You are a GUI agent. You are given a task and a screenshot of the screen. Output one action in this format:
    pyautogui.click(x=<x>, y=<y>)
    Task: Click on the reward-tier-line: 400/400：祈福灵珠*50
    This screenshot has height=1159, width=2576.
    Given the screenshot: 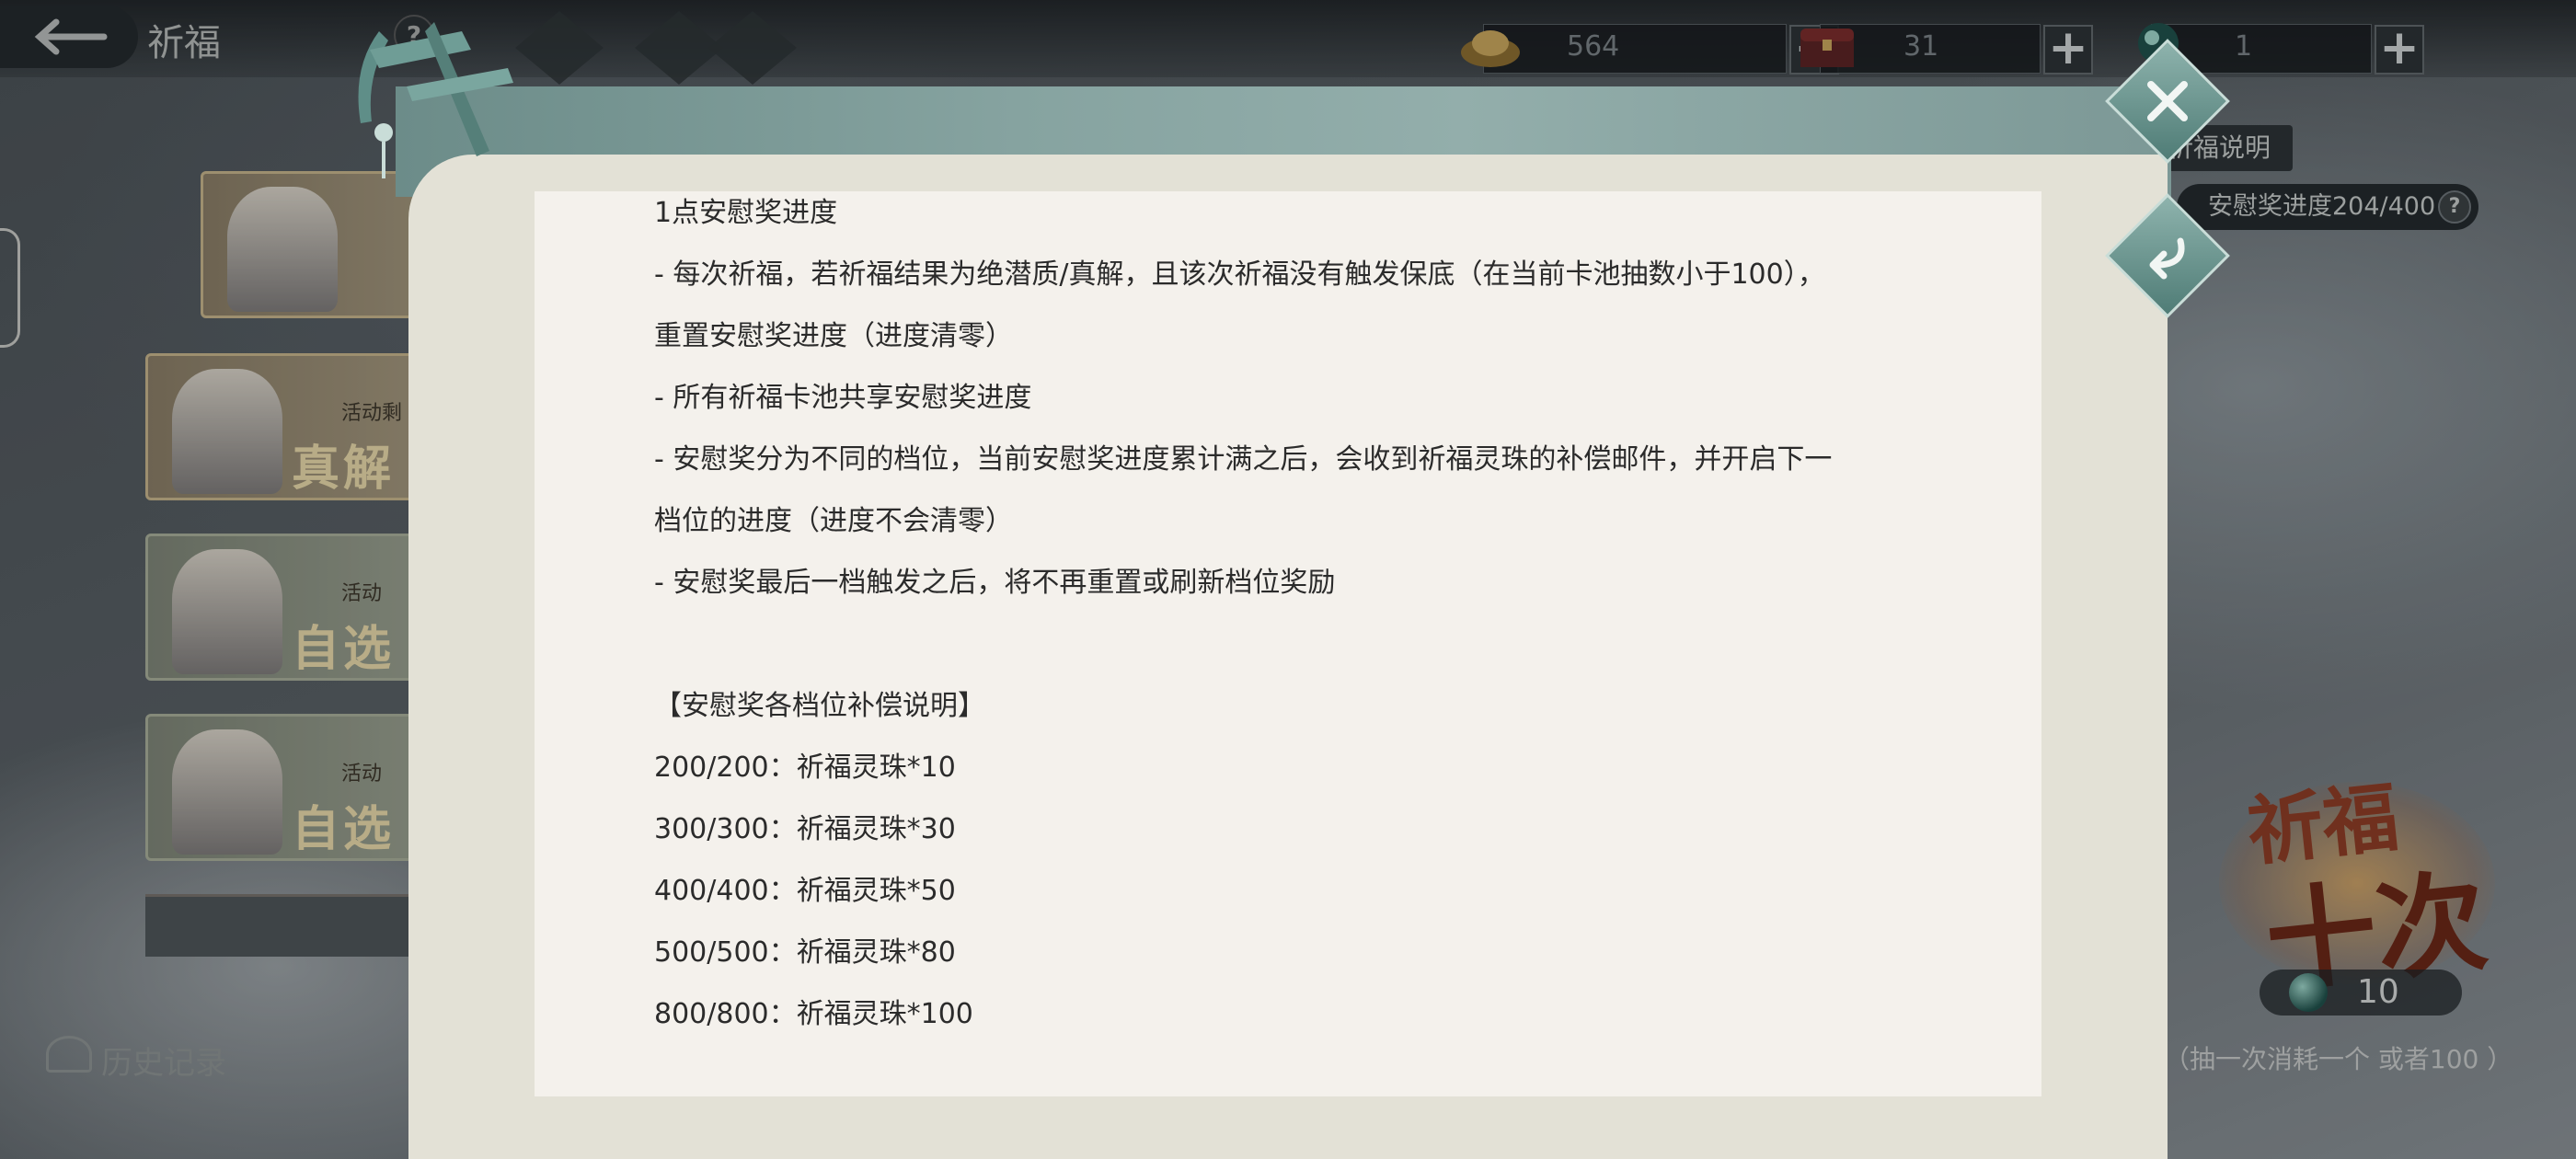 What is the action you would take?
    pyautogui.click(x=805, y=891)
    